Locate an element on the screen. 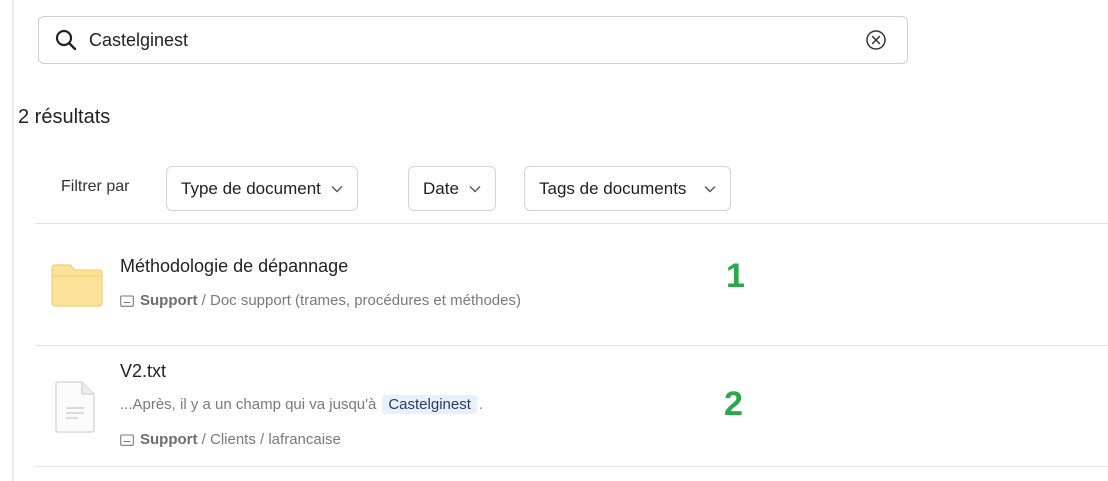 The image size is (1108, 481). result-path: Support / Clients / lafrancaise is located at coordinates (230, 439).